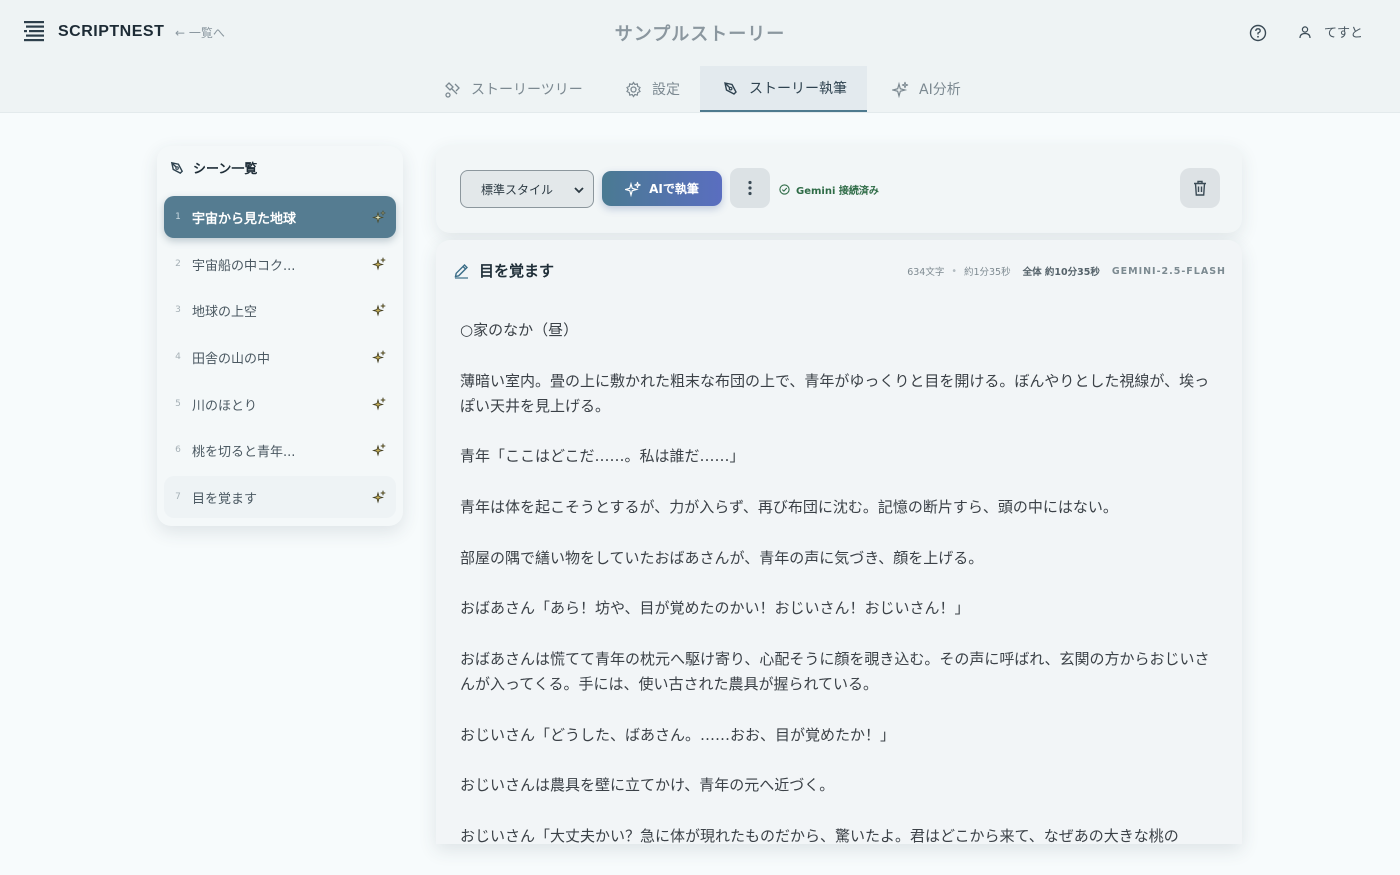 The width and height of the screenshot is (1400, 875). Describe the element at coordinates (1061, 272) in the screenshot. I see `total-duration: 全体 約10分35秒` at that location.